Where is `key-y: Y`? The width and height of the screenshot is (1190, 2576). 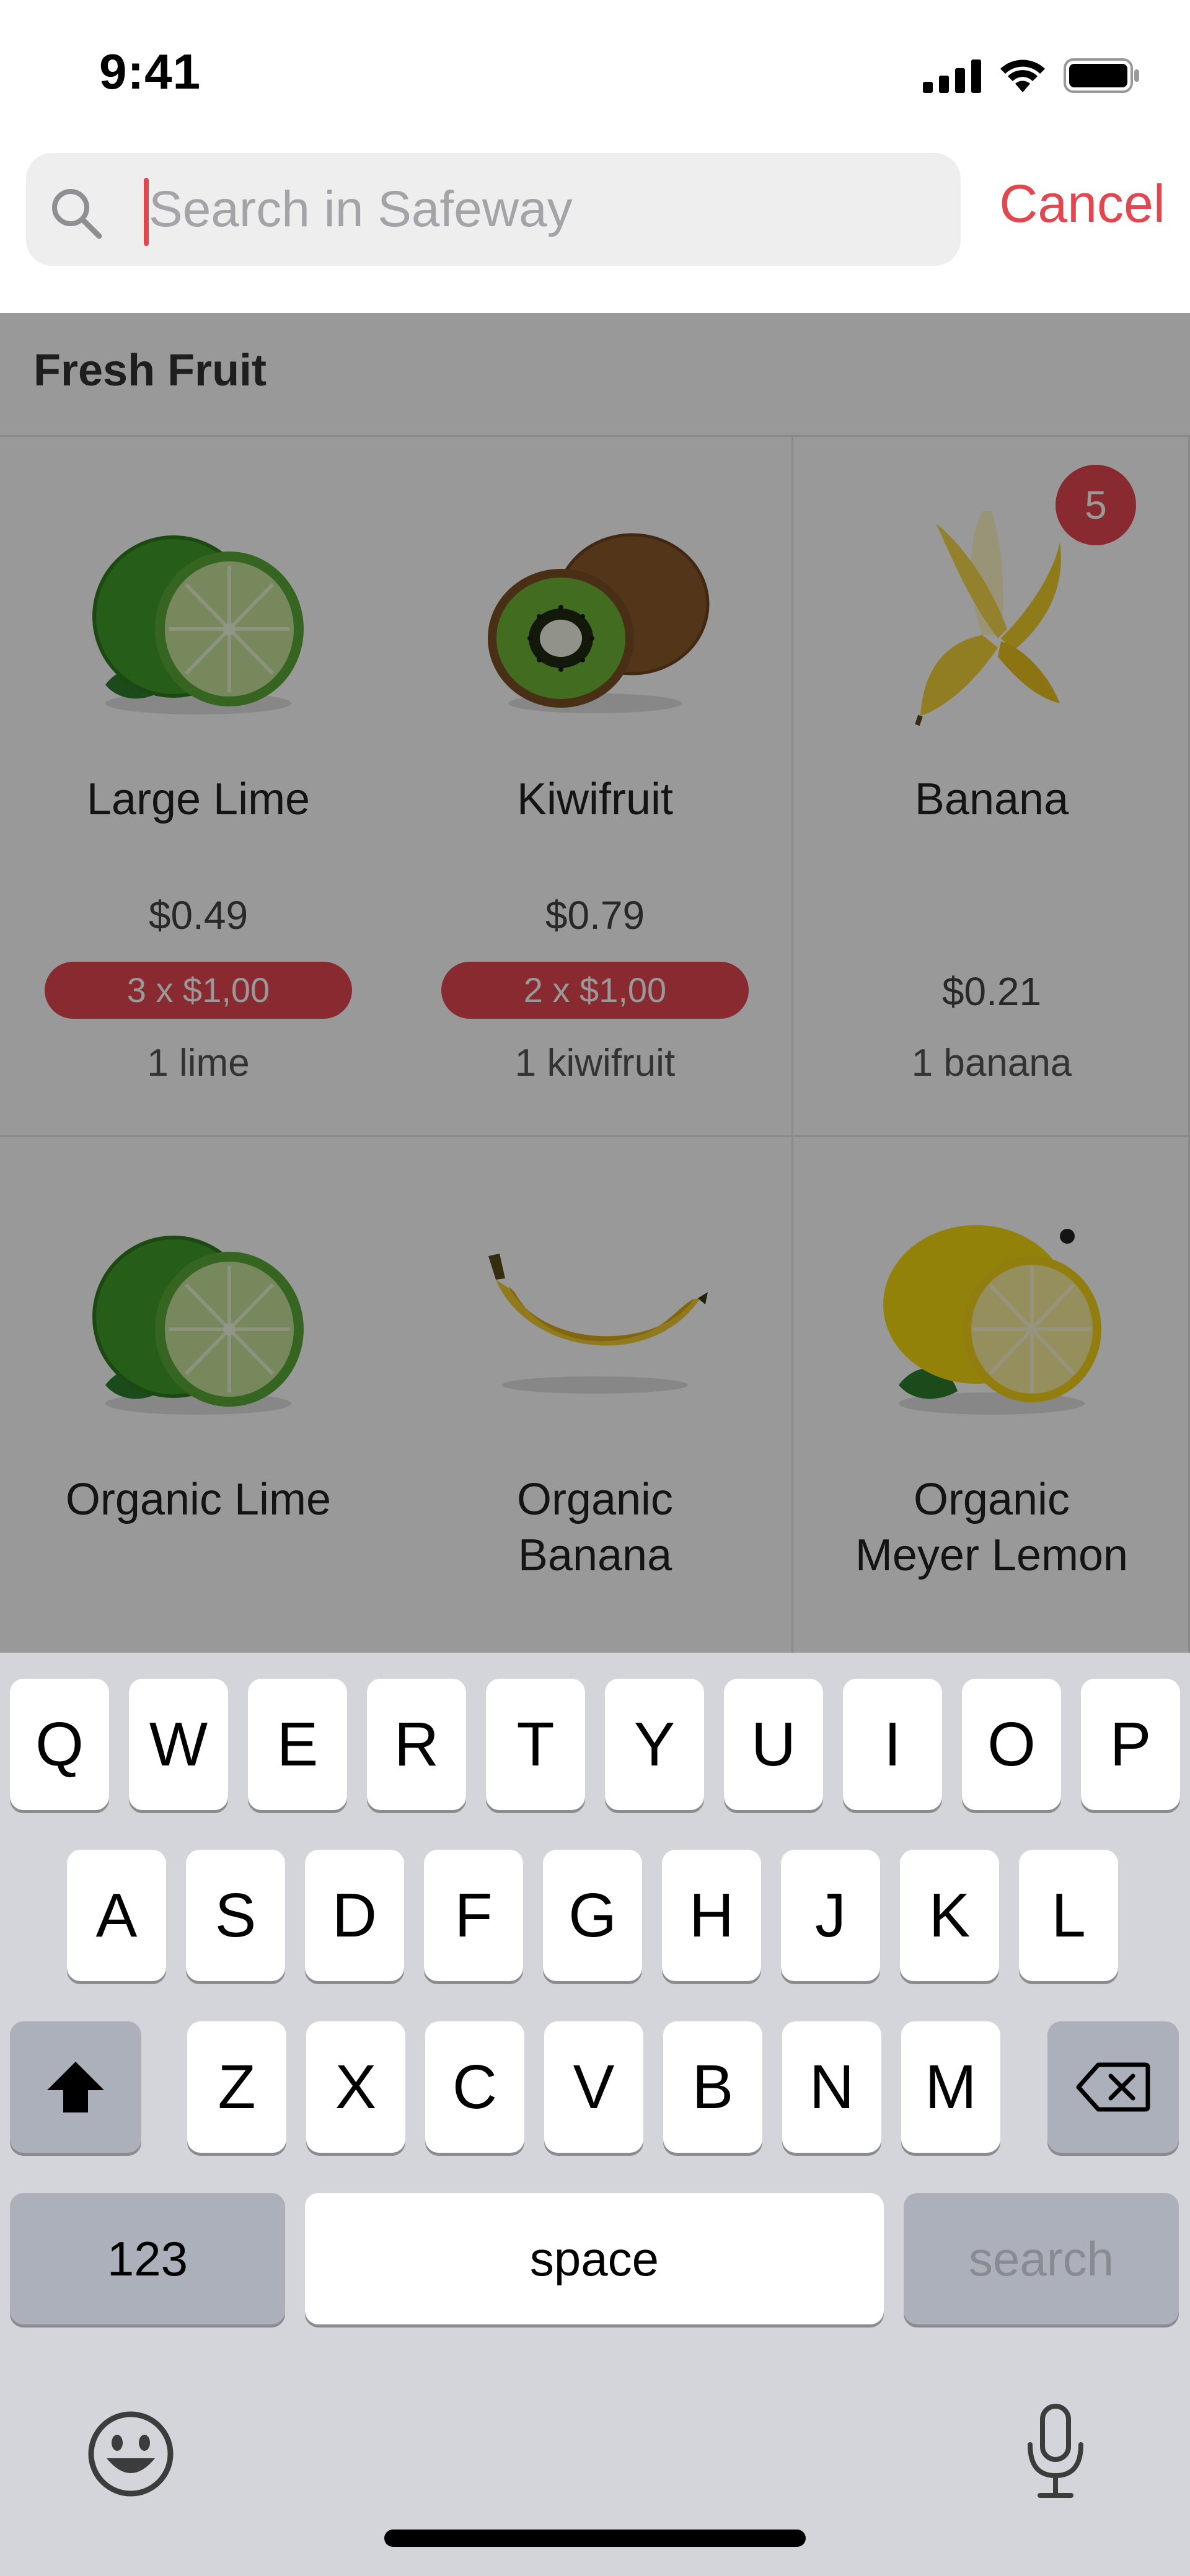 key-y: Y is located at coordinates (654, 1745).